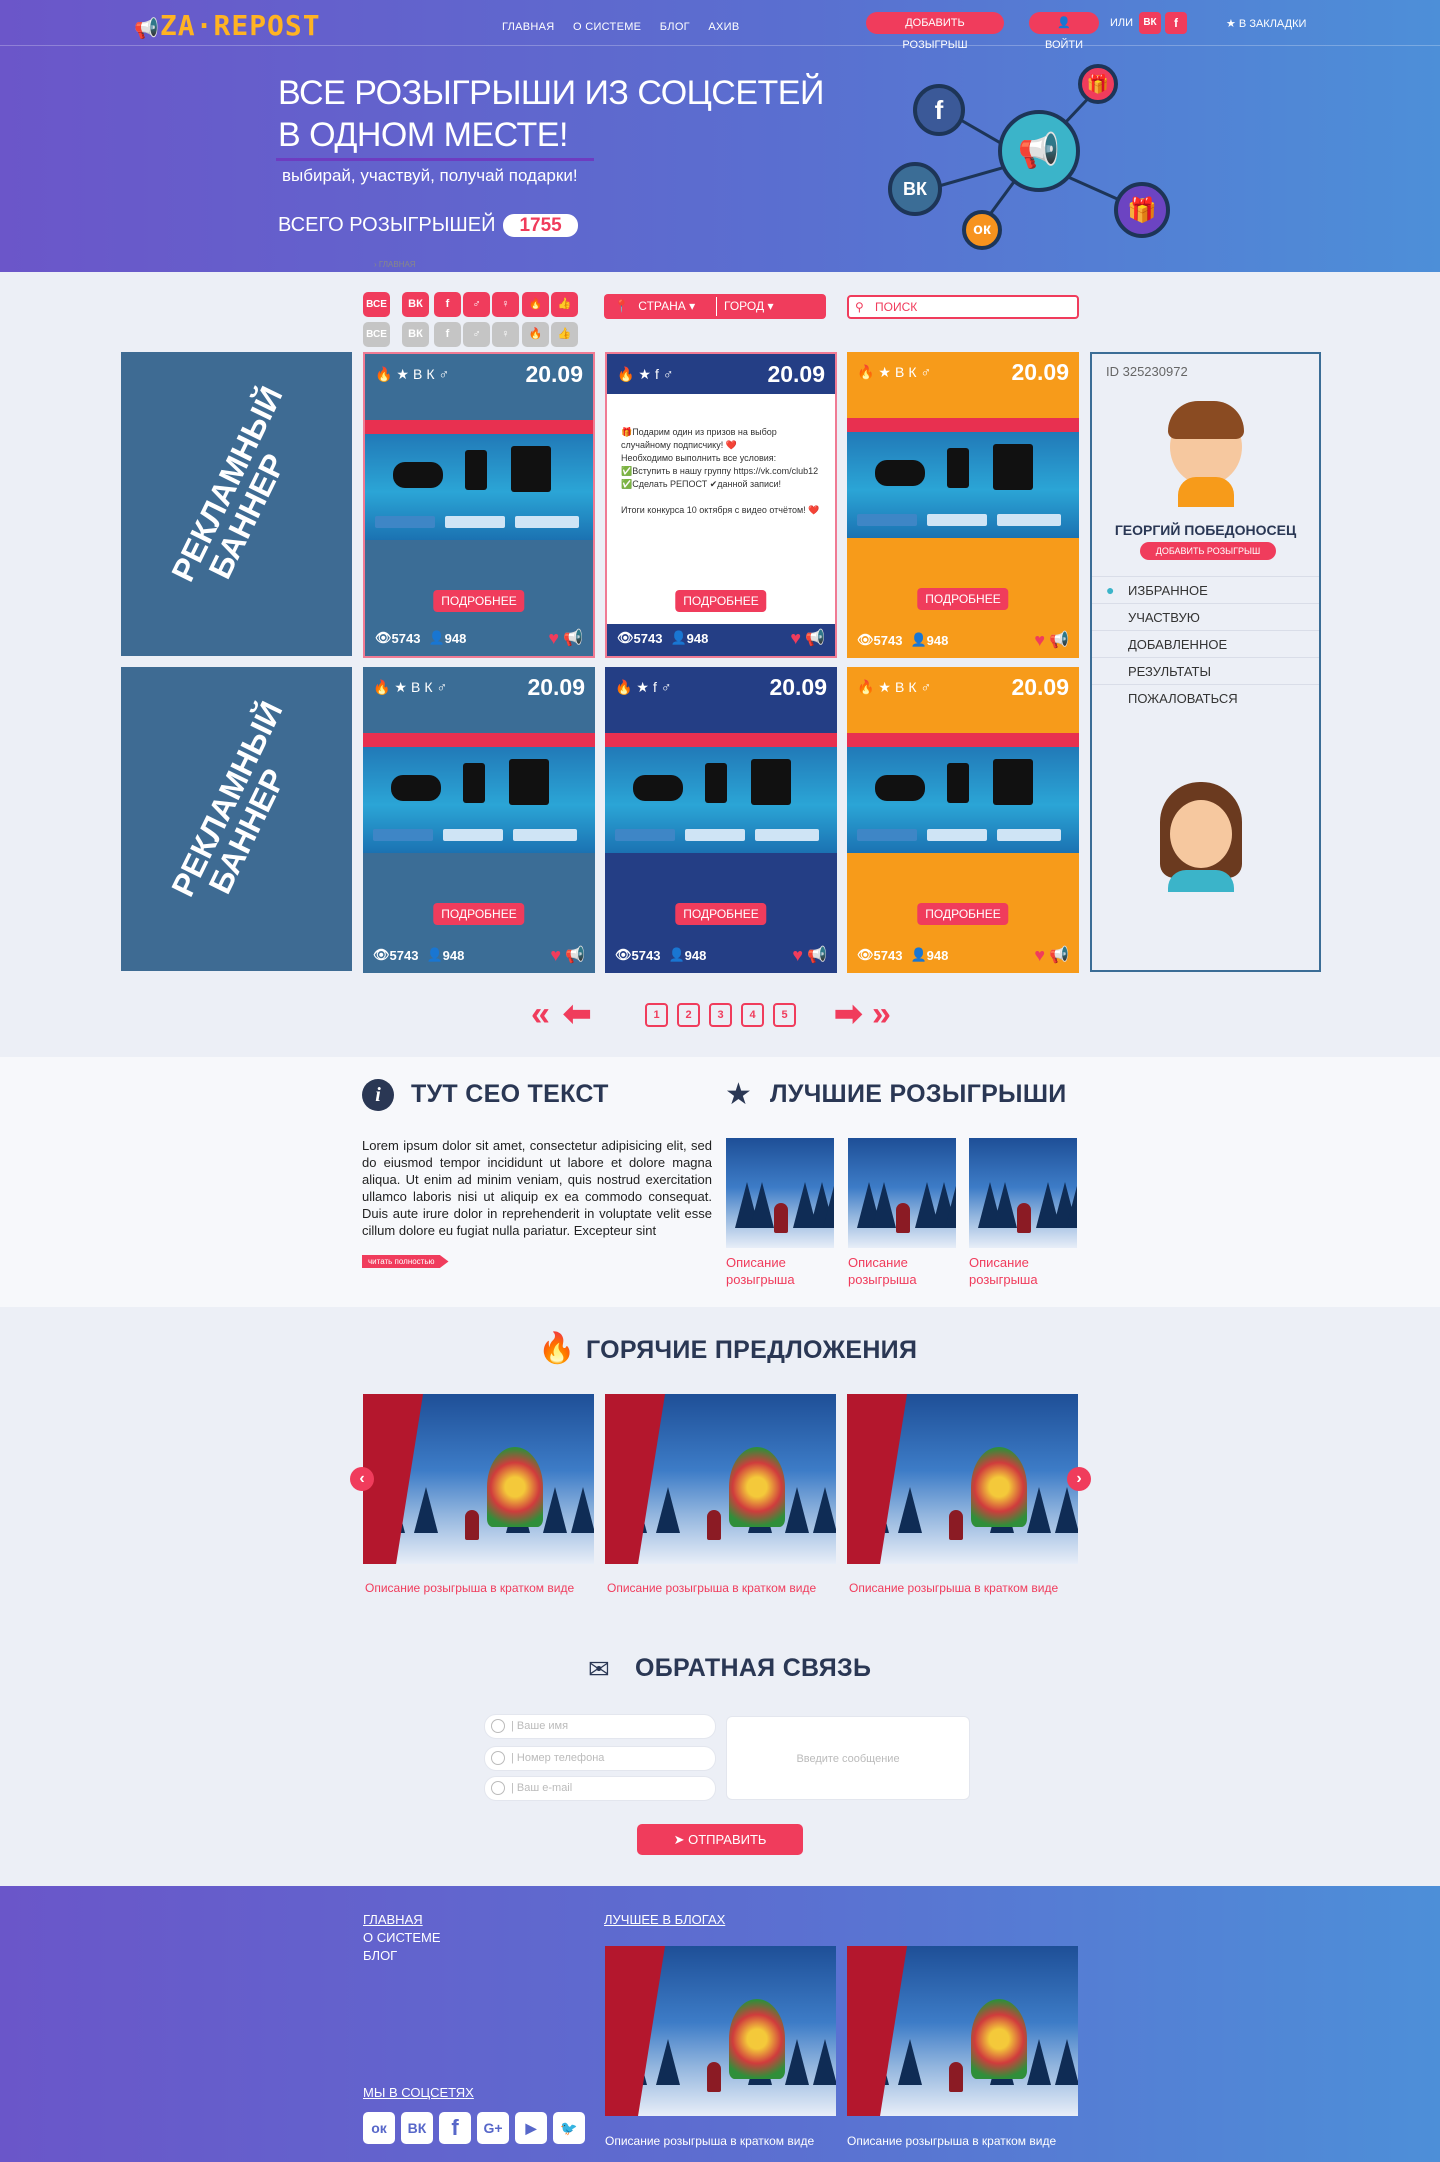  Describe the element at coordinates (1150, 23) in the screenshot. I see `vk-login-icon: ВК` at that location.